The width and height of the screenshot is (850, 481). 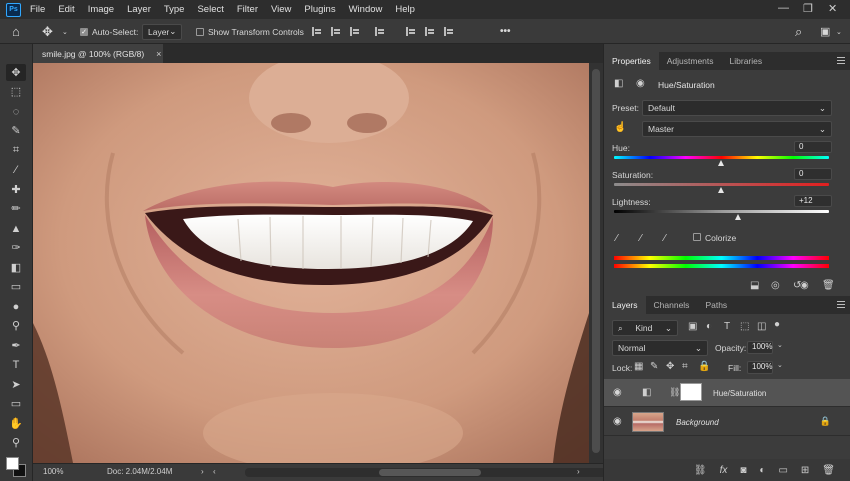 What do you see at coordinates (721, 184) in the screenshot?
I see `saturation-slider-track` at bounding box center [721, 184].